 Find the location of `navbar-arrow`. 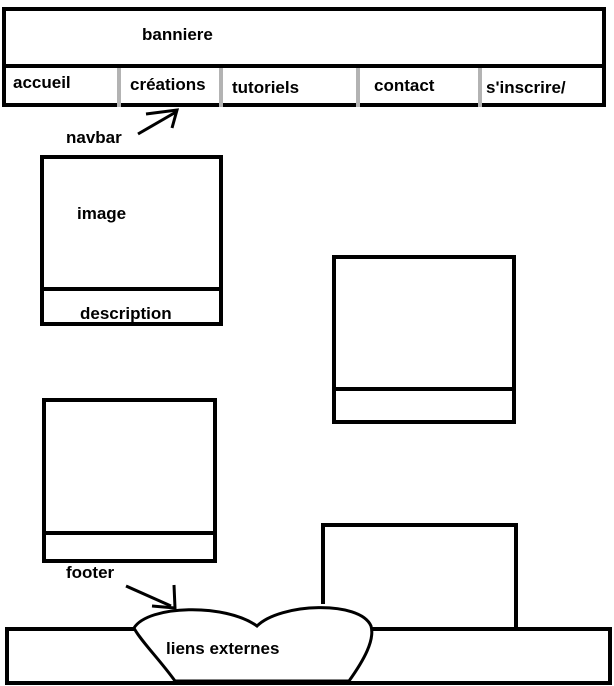

navbar-arrow is located at coordinates (157, 123).